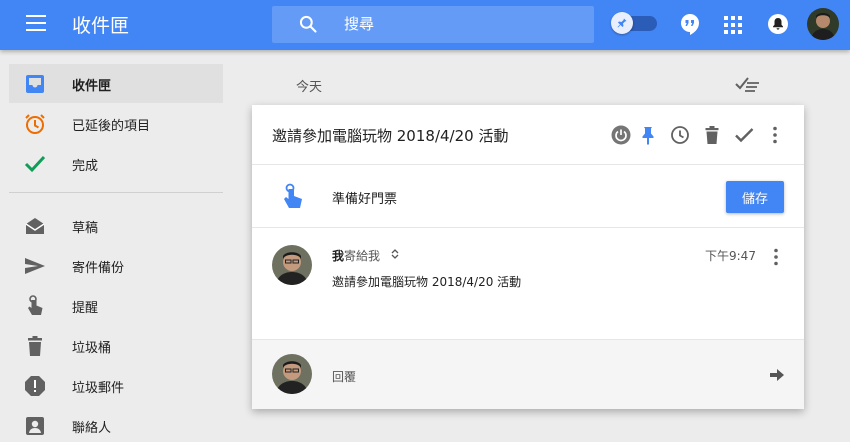  Describe the element at coordinates (308, 24) in the screenshot. I see `search-icon` at that location.